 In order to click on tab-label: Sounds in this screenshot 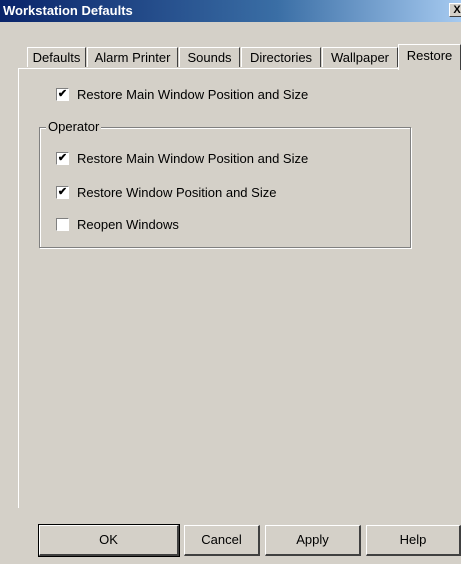, I will do `click(209, 57)`.